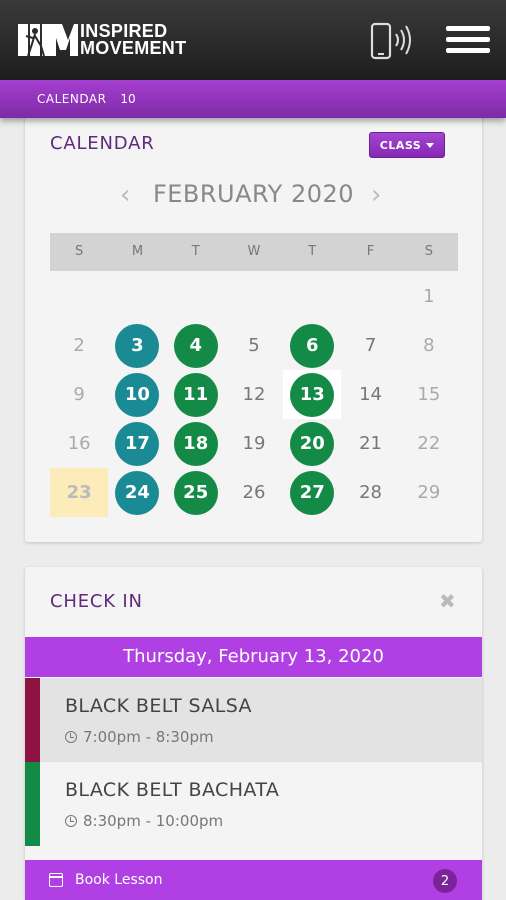 This screenshot has width=506, height=900. Describe the element at coordinates (253, 720) in the screenshot. I see `class-session-item: BLACK BELT SALSA 7:00pm - 8:30pm` at that location.